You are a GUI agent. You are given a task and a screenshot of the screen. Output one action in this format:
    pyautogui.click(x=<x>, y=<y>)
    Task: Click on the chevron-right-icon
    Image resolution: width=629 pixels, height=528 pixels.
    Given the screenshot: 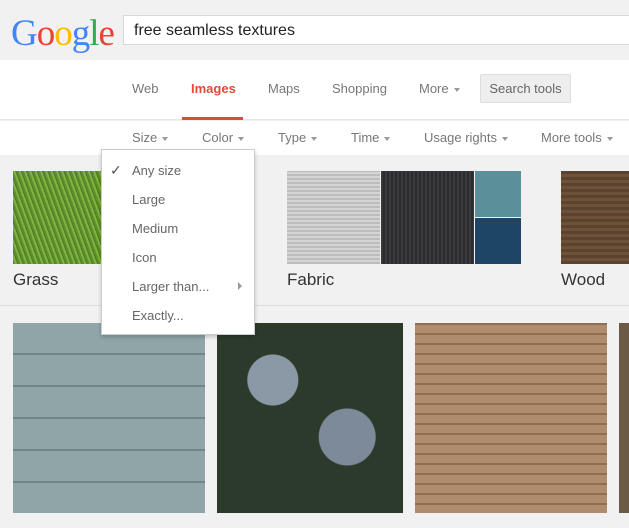 What is the action you would take?
    pyautogui.click(x=240, y=286)
    